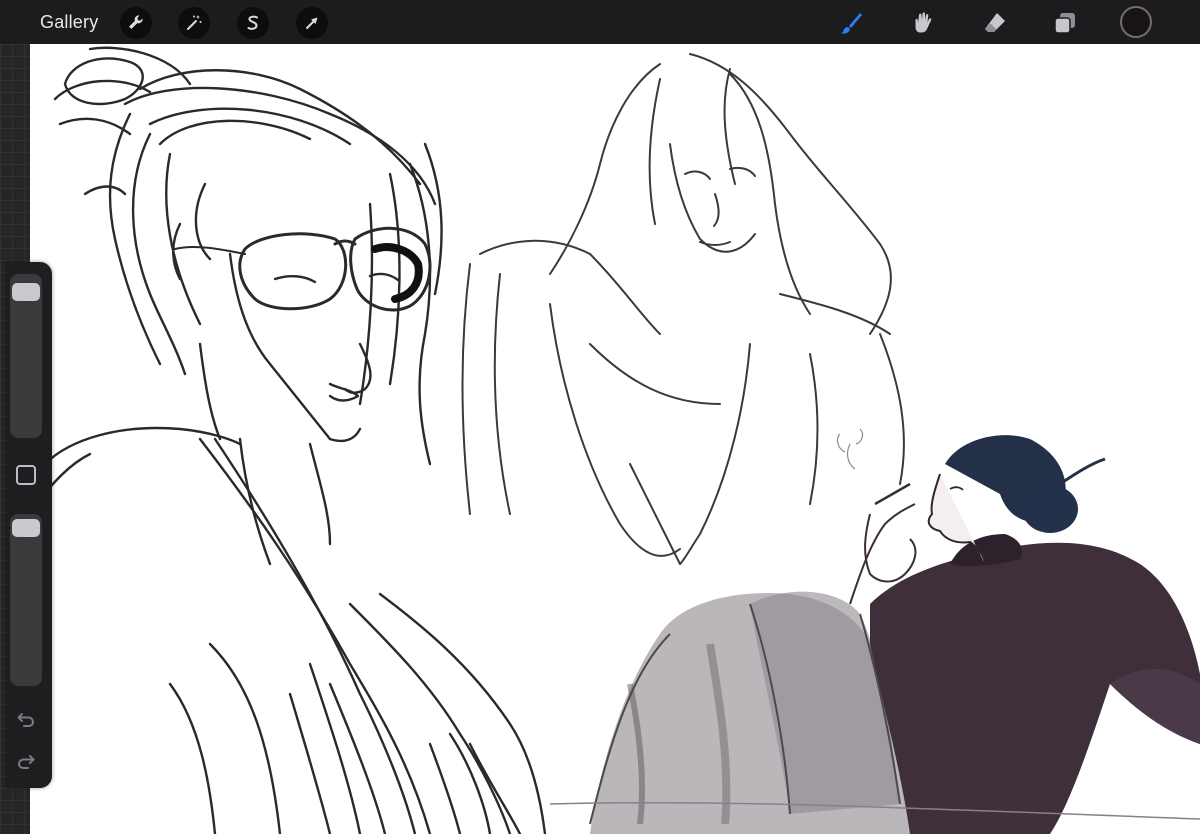 This screenshot has width=1200, height=834. I want to click on modify-button, so click(26, 475).